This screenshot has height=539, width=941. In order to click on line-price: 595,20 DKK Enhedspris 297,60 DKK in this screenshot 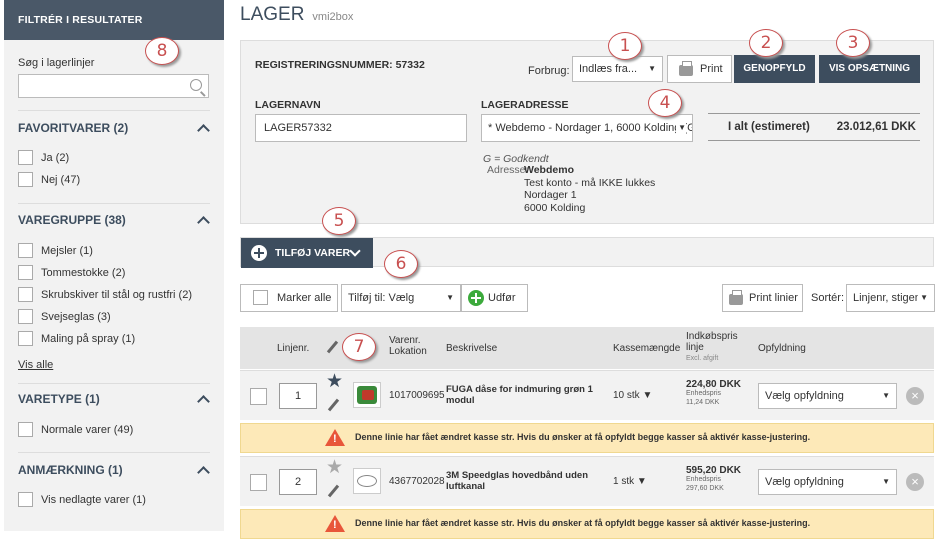, I will do `click(713, 479)`.